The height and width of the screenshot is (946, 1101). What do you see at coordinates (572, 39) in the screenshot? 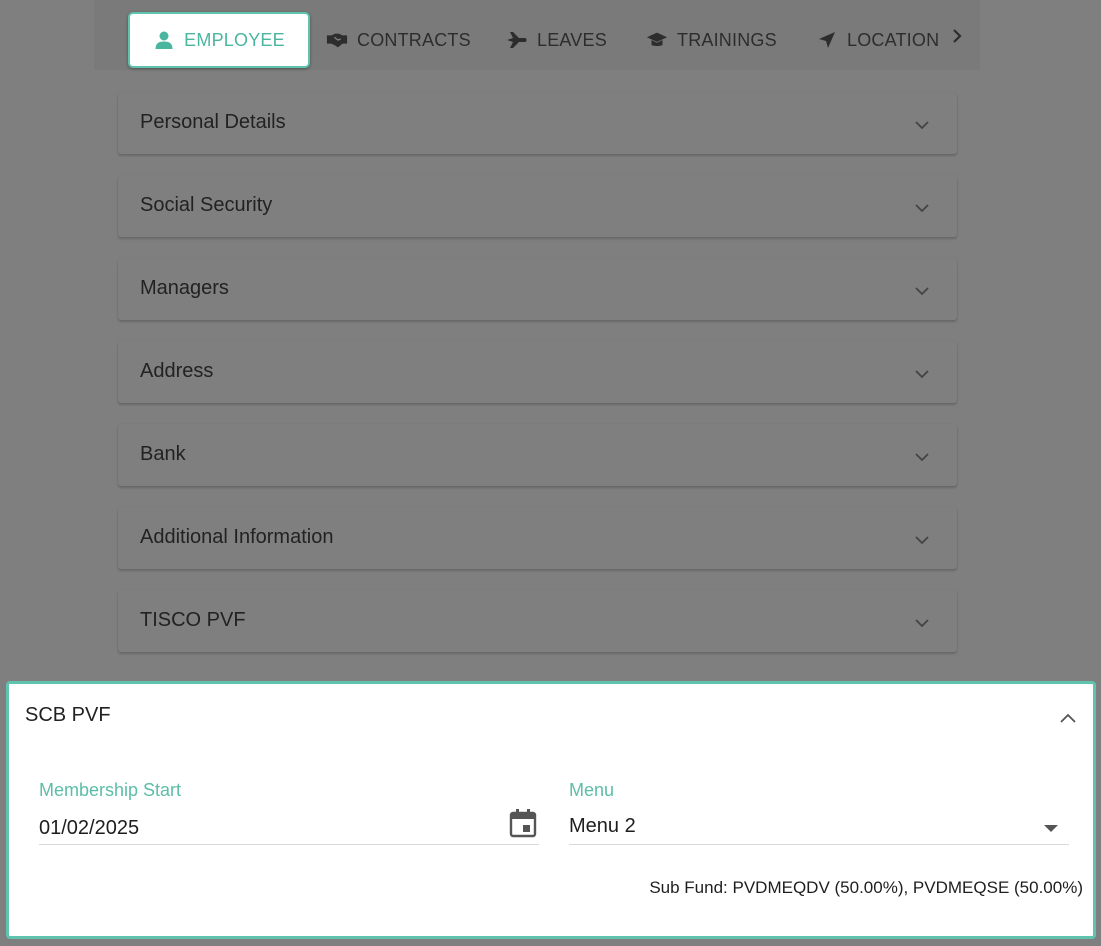
I see `tab-label: LEAVES` at bounding box center [572, 39].